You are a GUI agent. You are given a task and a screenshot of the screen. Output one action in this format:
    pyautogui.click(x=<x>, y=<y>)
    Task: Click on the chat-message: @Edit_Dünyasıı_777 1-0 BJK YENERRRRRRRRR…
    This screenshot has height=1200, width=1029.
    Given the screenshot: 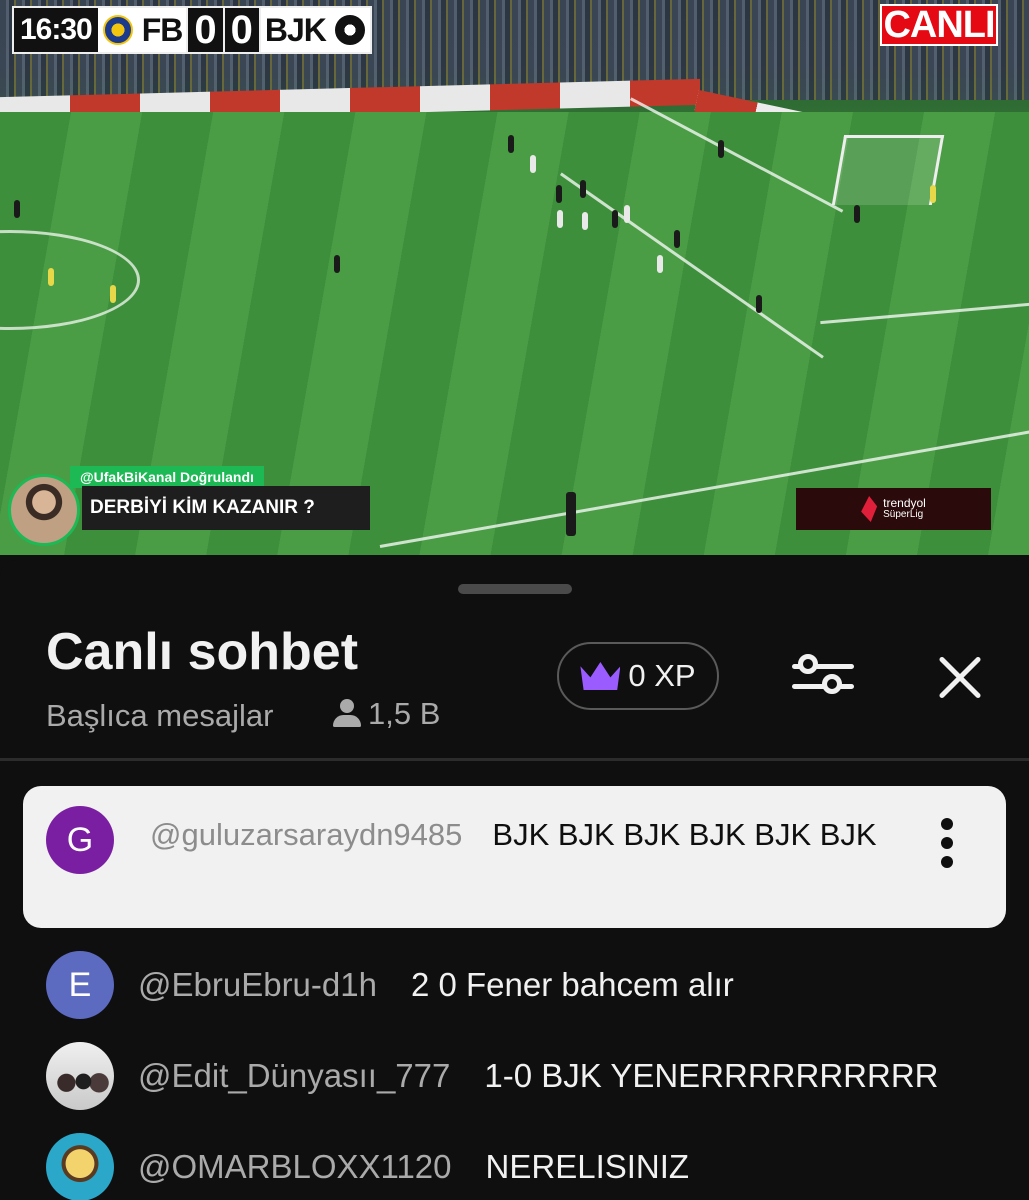 What is the action you would take?
    pyautogui.click(x=492, y=1076)
    